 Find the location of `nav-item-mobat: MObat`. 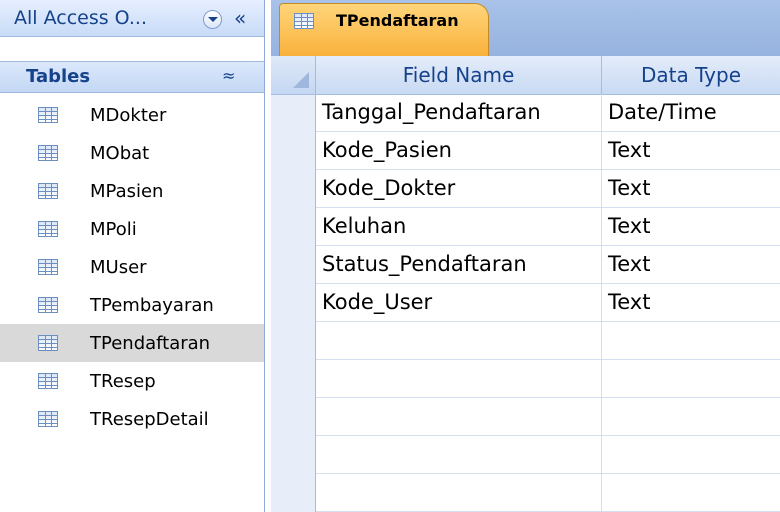

nav-item-mobat: MObat is located at coordinates (132, 153).